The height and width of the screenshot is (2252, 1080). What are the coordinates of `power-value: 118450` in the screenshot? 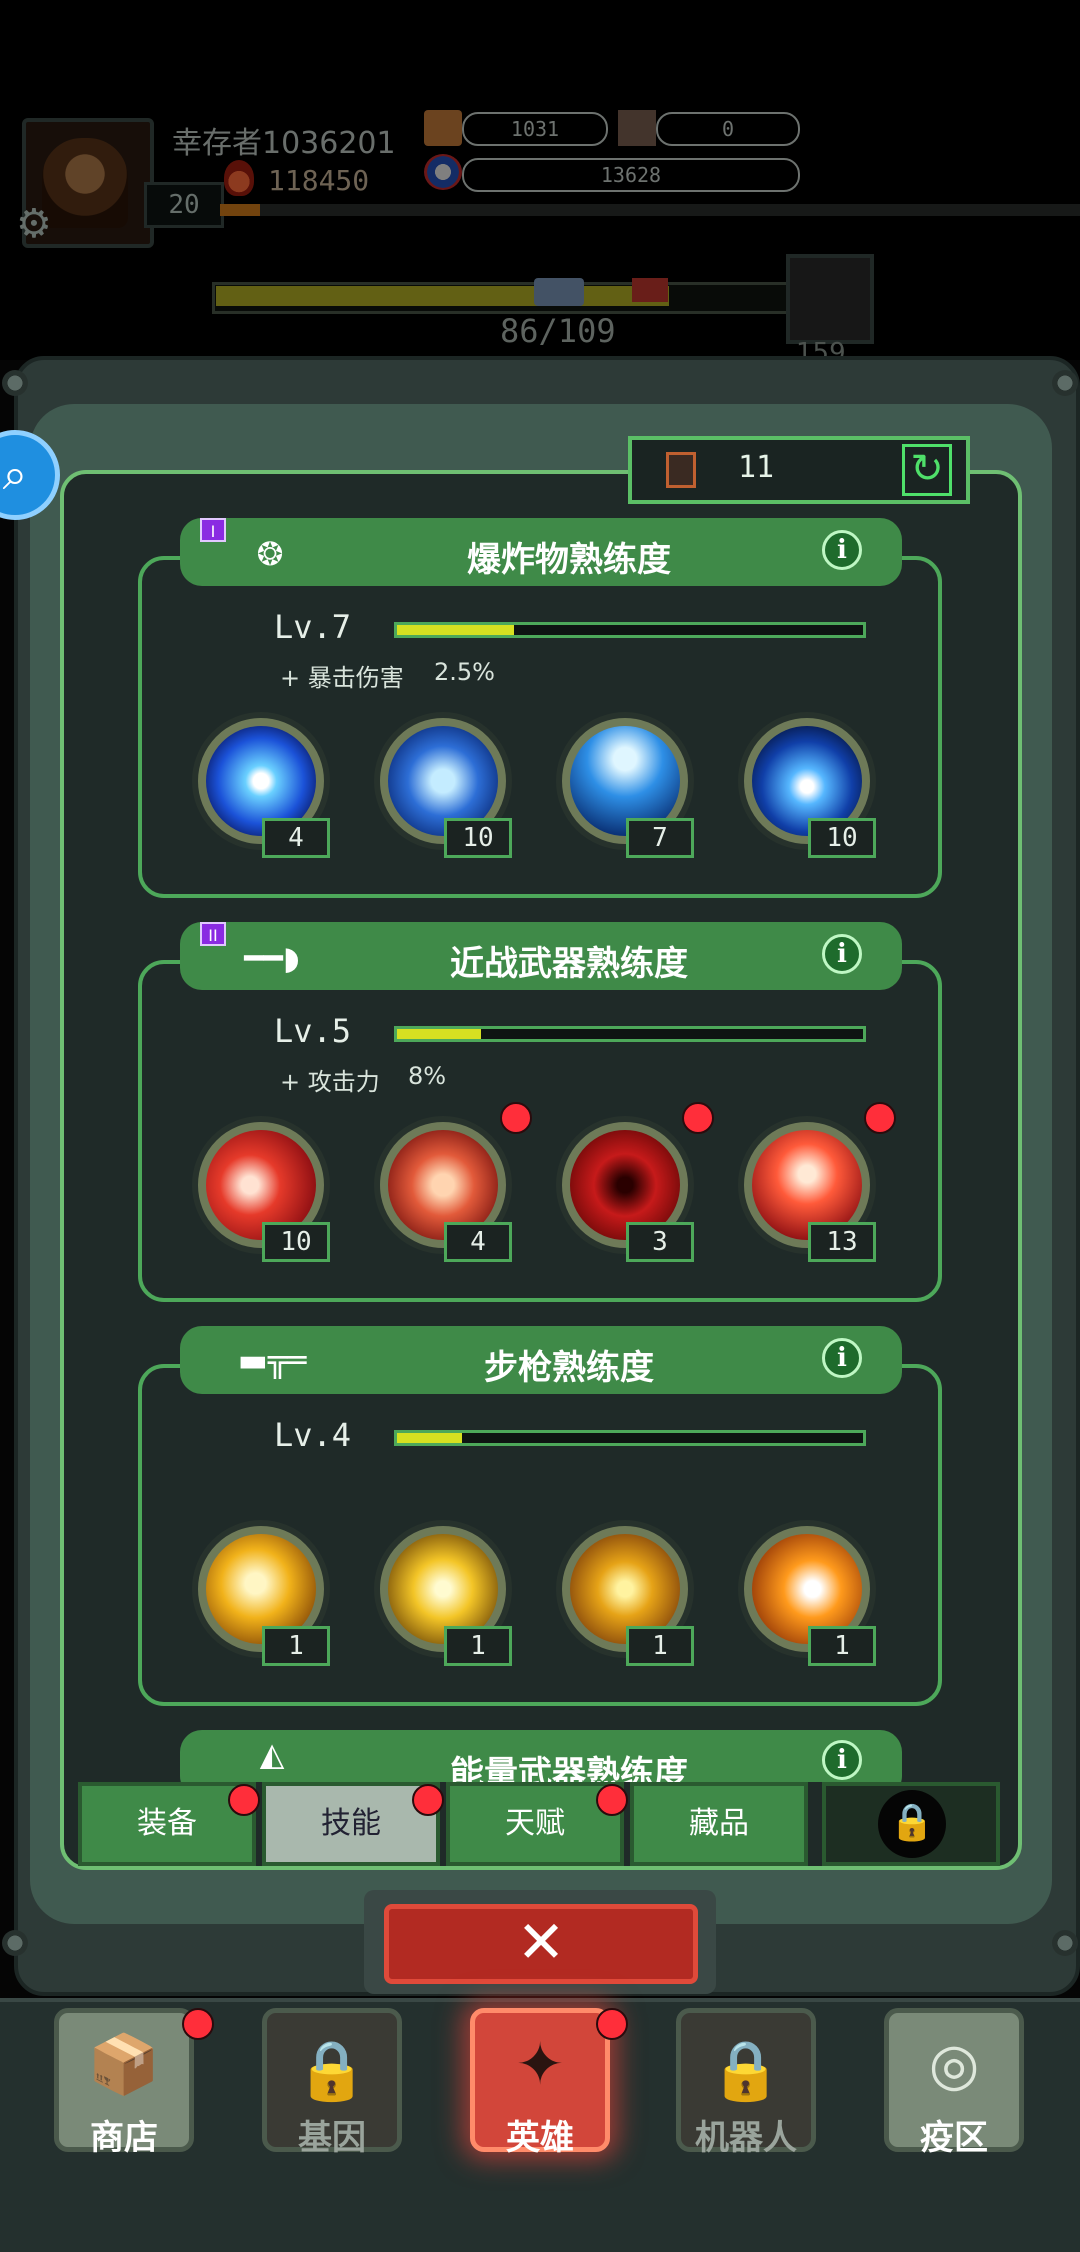 It's located at (319, 180).